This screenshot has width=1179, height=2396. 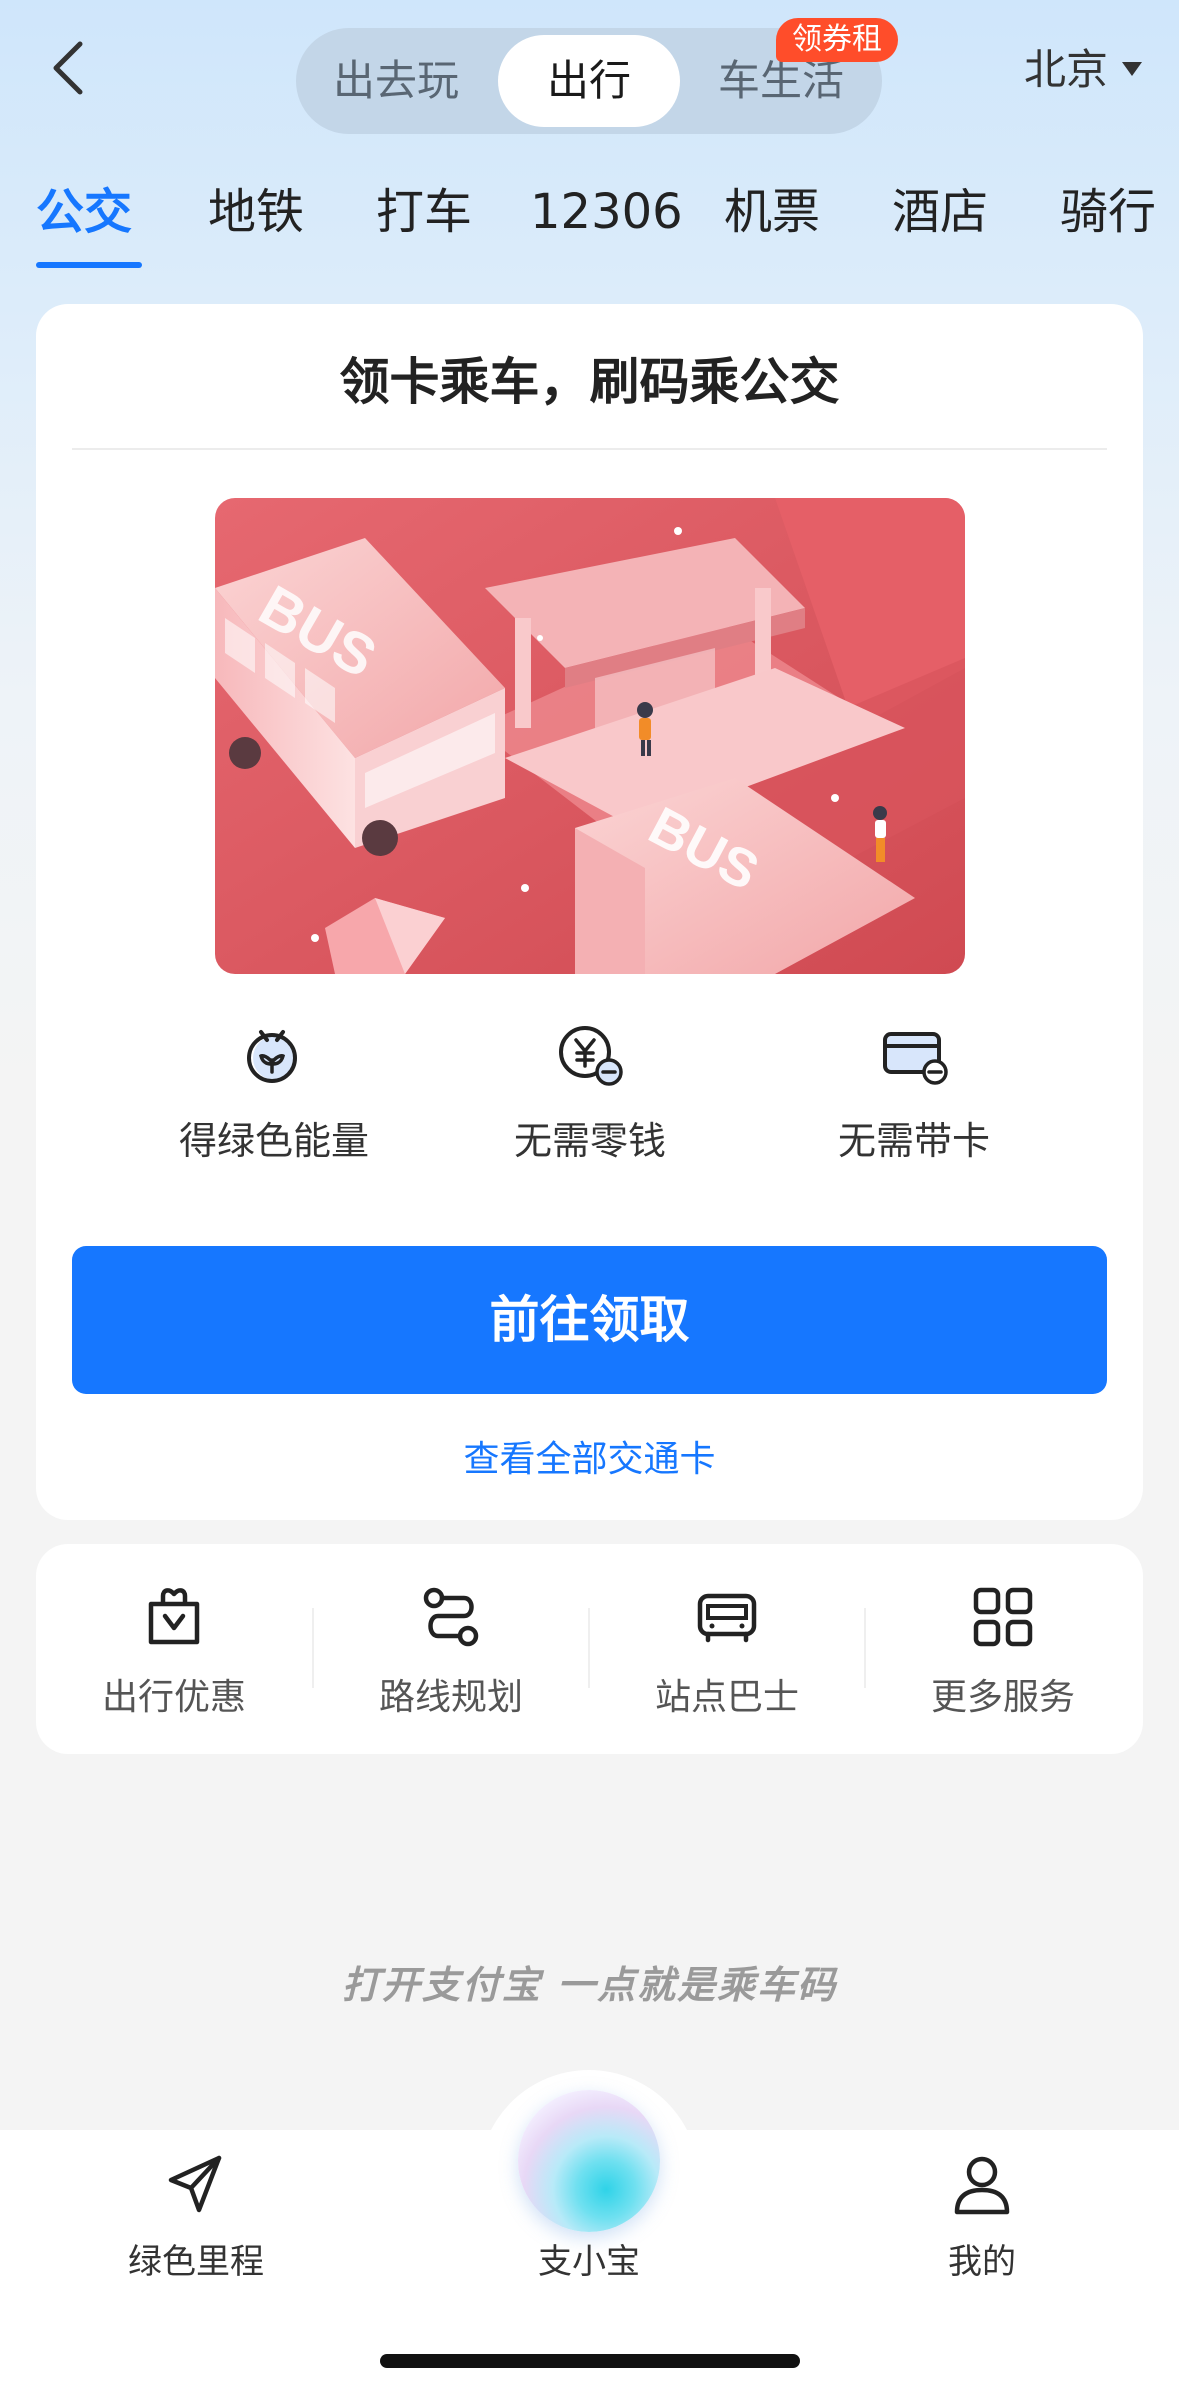 What do you see at coordinates (772, 212) in the screenshot?
I see `tab-flight: 机票` at bounding box center [772, 212].